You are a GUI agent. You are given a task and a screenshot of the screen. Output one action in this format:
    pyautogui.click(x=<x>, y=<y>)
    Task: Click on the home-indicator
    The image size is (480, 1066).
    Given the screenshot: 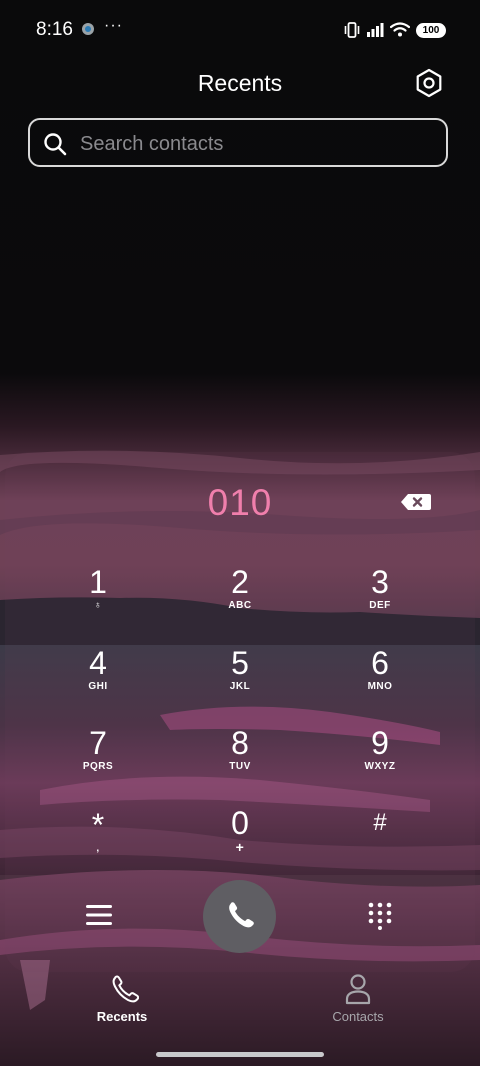 What is the action you would take?
    pyautogui.click(x=240, y=1054)
    